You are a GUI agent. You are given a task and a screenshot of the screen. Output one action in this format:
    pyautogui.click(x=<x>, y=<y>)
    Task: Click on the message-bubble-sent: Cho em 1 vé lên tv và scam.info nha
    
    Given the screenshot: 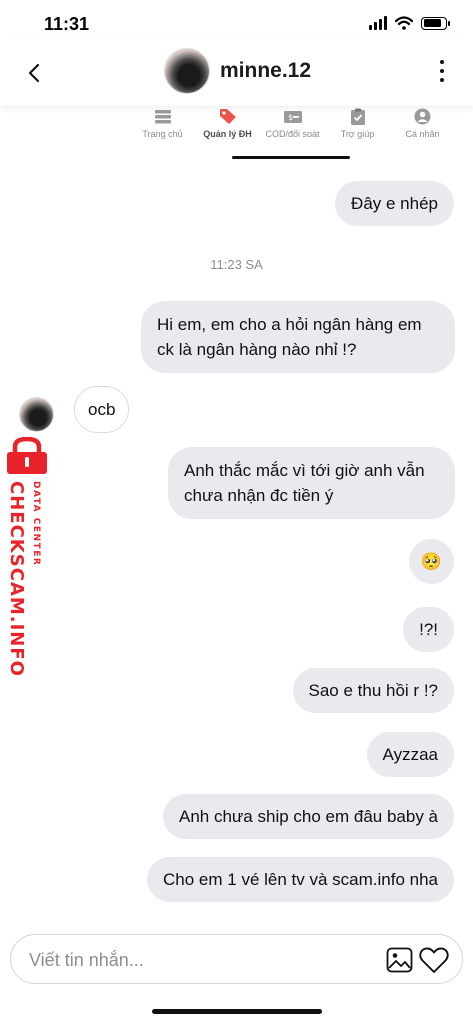 What is the action you would take?
    pyautogui.click(x=300, y=879)
    